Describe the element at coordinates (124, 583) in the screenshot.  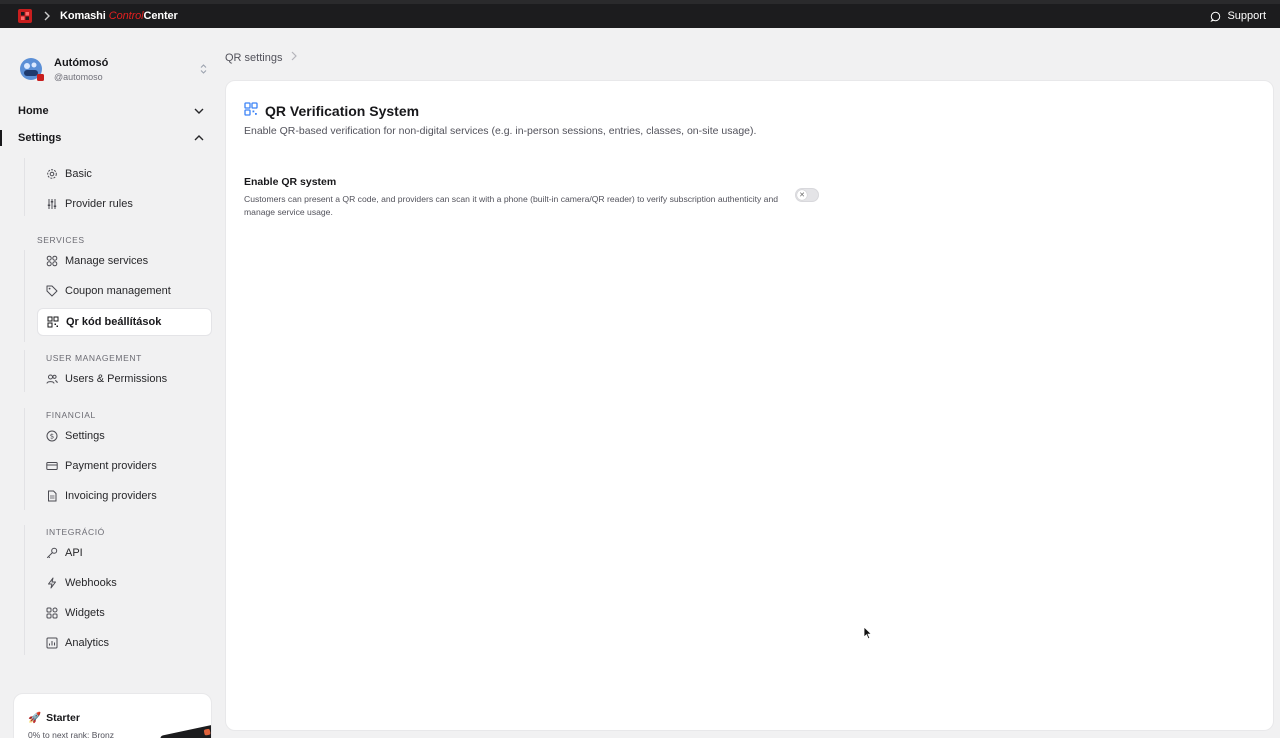
I see `sidebar-item-webhooks: Webhooks` at that location.